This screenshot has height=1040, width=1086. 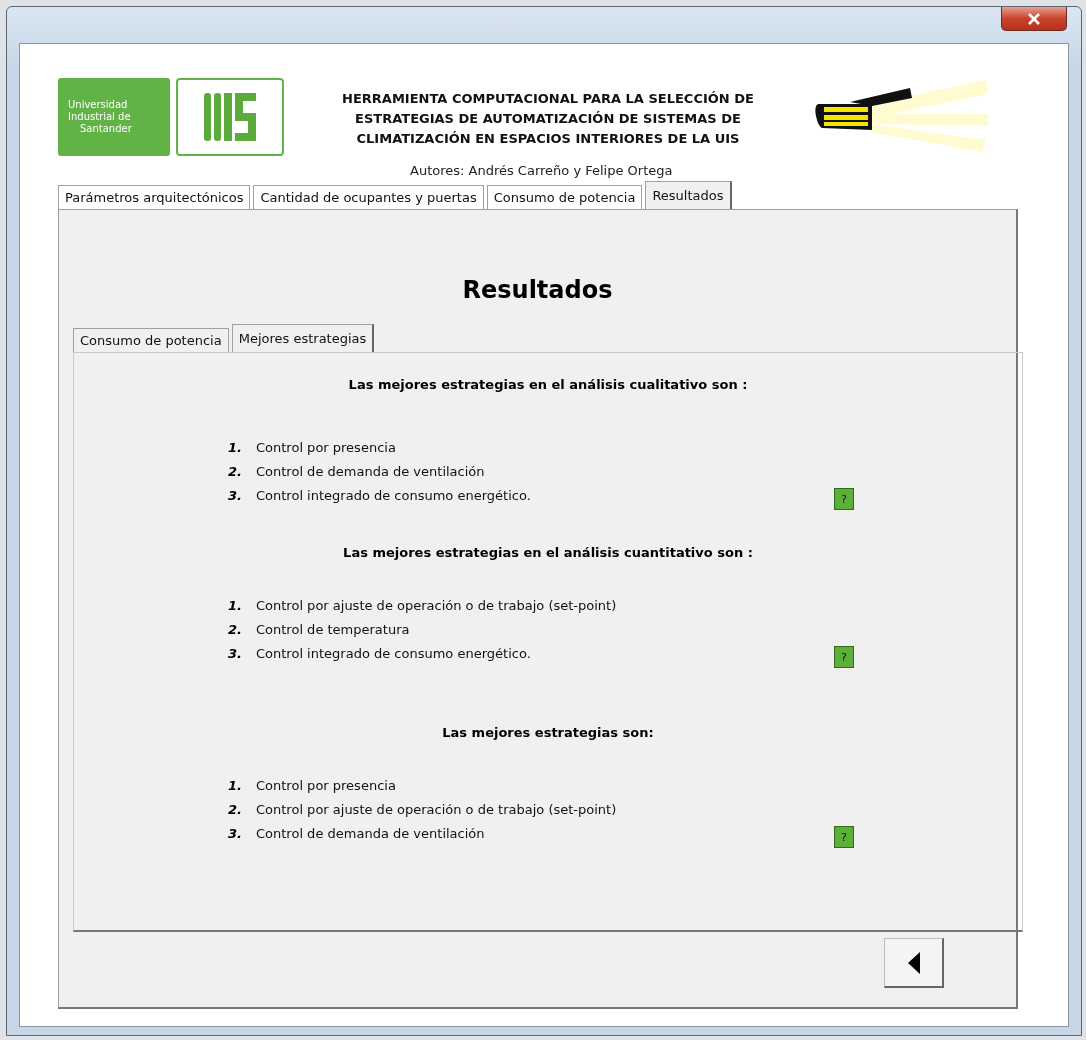 What do you see at coordinates (548, 119) in the screenshot?
I see `app-title: ESTRATEGIAS DE AUTOMATIZACIÓN DE SISTEMAS DE` at bounding box center [548, 119].